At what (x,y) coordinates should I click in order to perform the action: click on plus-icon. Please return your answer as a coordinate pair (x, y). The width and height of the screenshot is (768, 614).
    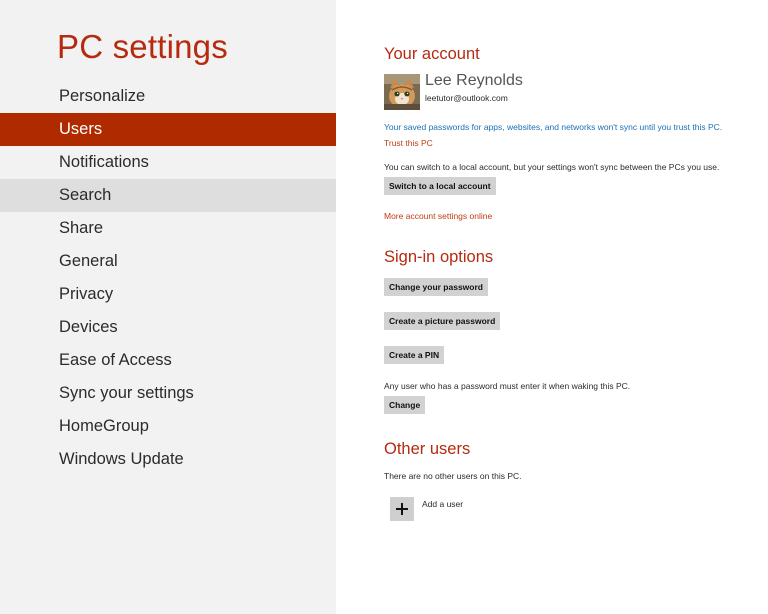
    Looking at the image, I should click on (402, 509).